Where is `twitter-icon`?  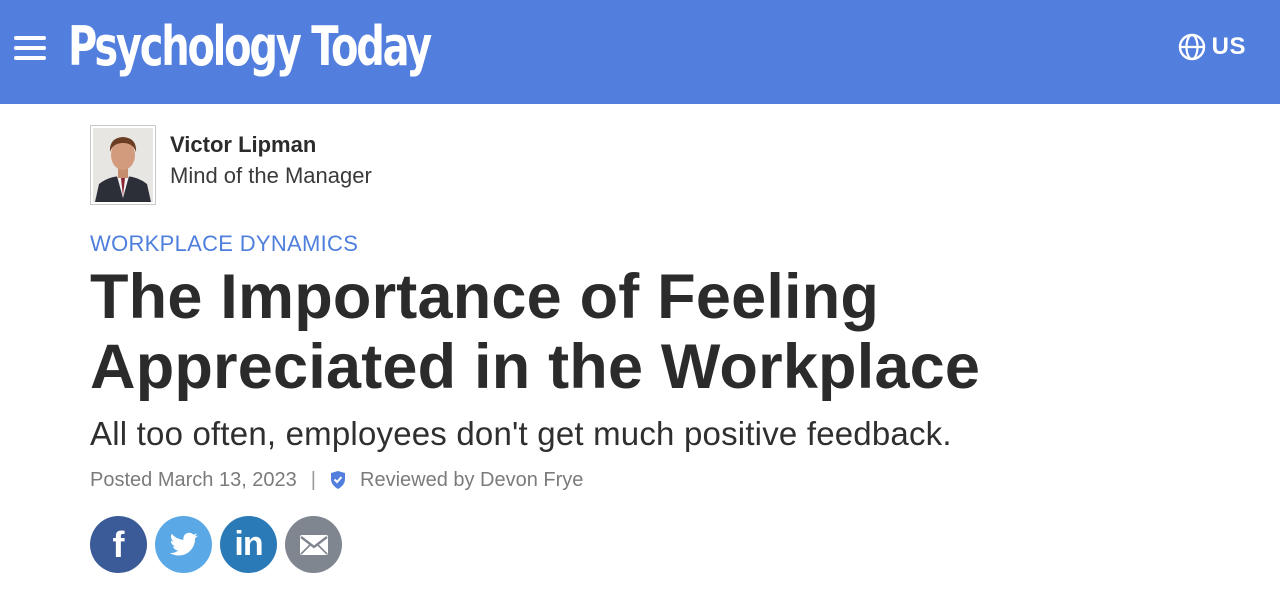 twitter-icon is located at coordinates (183, 543).